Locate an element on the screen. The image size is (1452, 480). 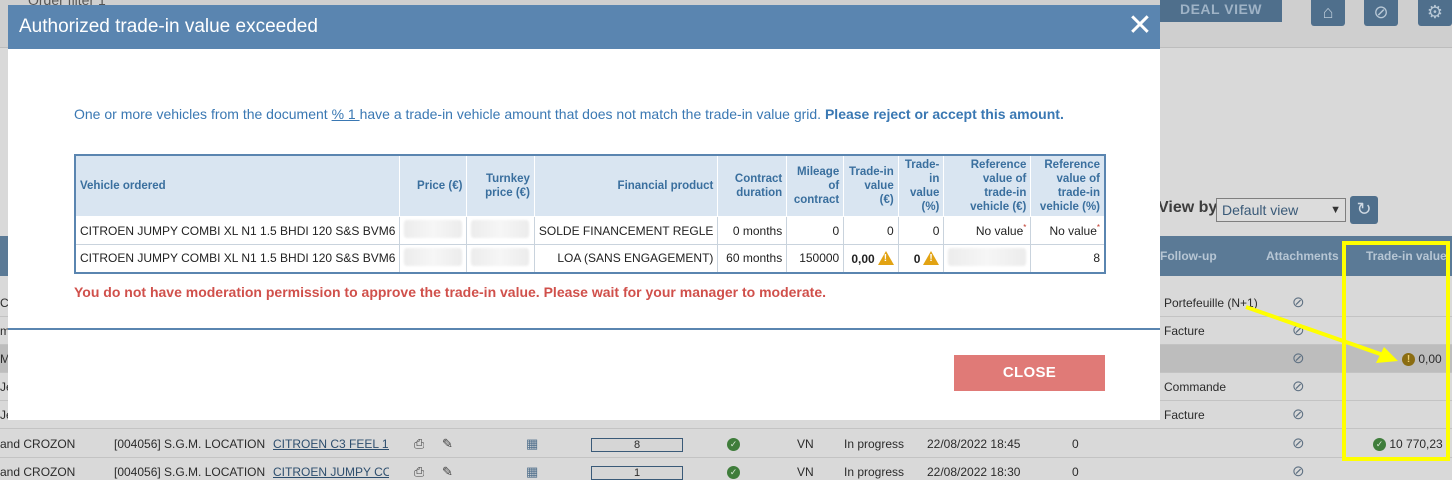
row-follow-up: Portefeuille (N+1) is located at coordinates (1211, 303).